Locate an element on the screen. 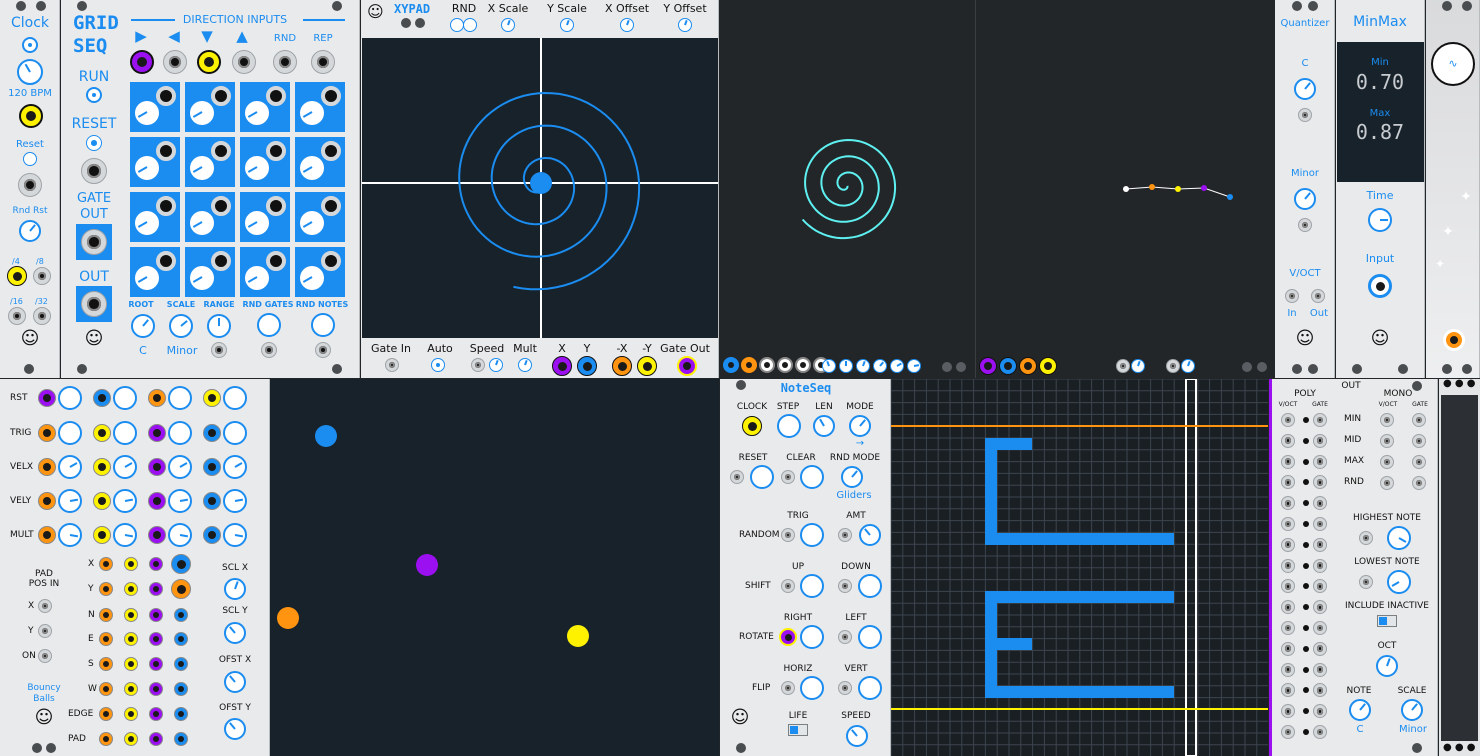 The width and height of the screenshot is (1480, 756). rnd-notes-button is located at coordinates (323, 325).